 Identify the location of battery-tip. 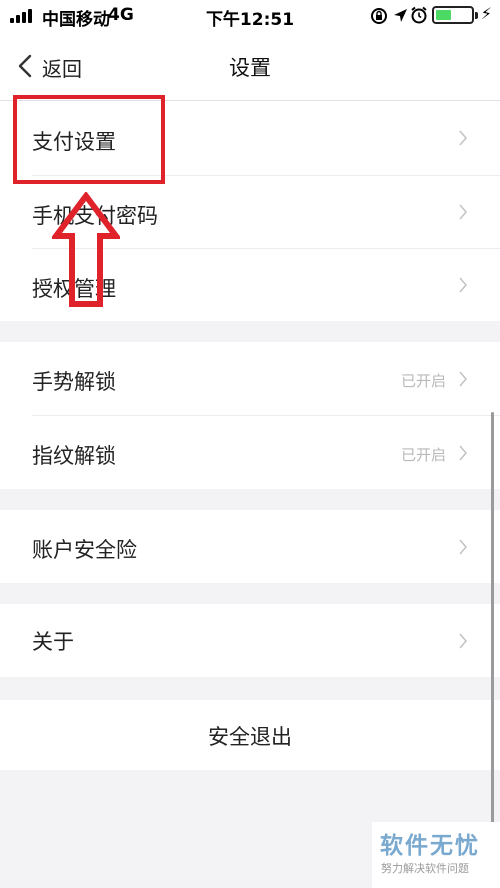
(476, 15).